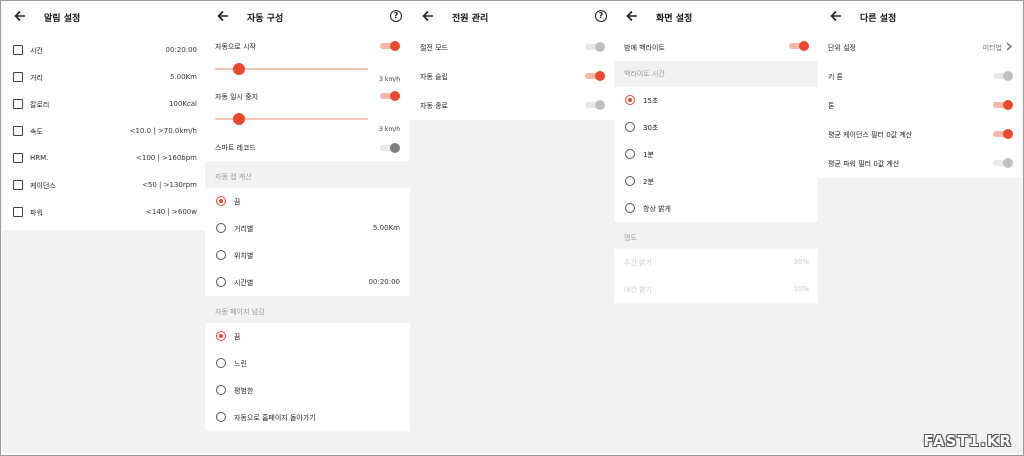  What do you see at coordinates (716, 181) in the screenshot?
I see `backlight-option-2m: 2분` at bounding box center [716, 181].